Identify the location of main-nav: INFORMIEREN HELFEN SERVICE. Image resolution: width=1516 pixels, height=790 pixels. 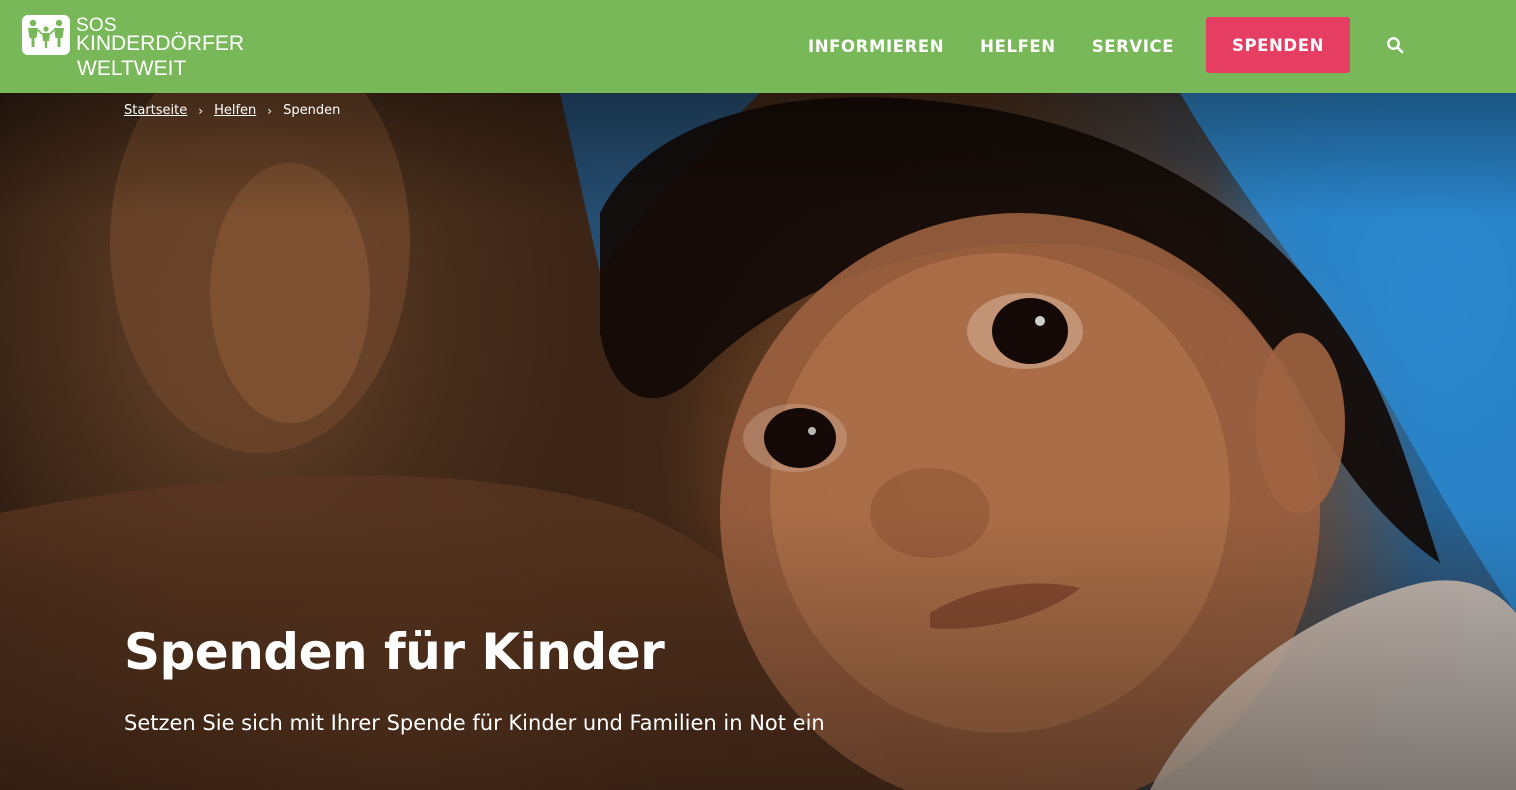
(991, 46).